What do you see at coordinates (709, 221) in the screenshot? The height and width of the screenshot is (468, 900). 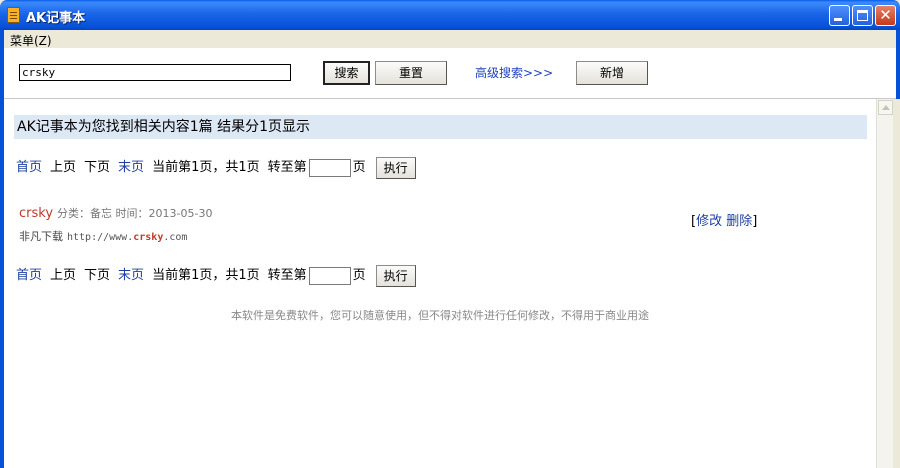 I see `edit-link: 修改` at bounding box center [709, 221].